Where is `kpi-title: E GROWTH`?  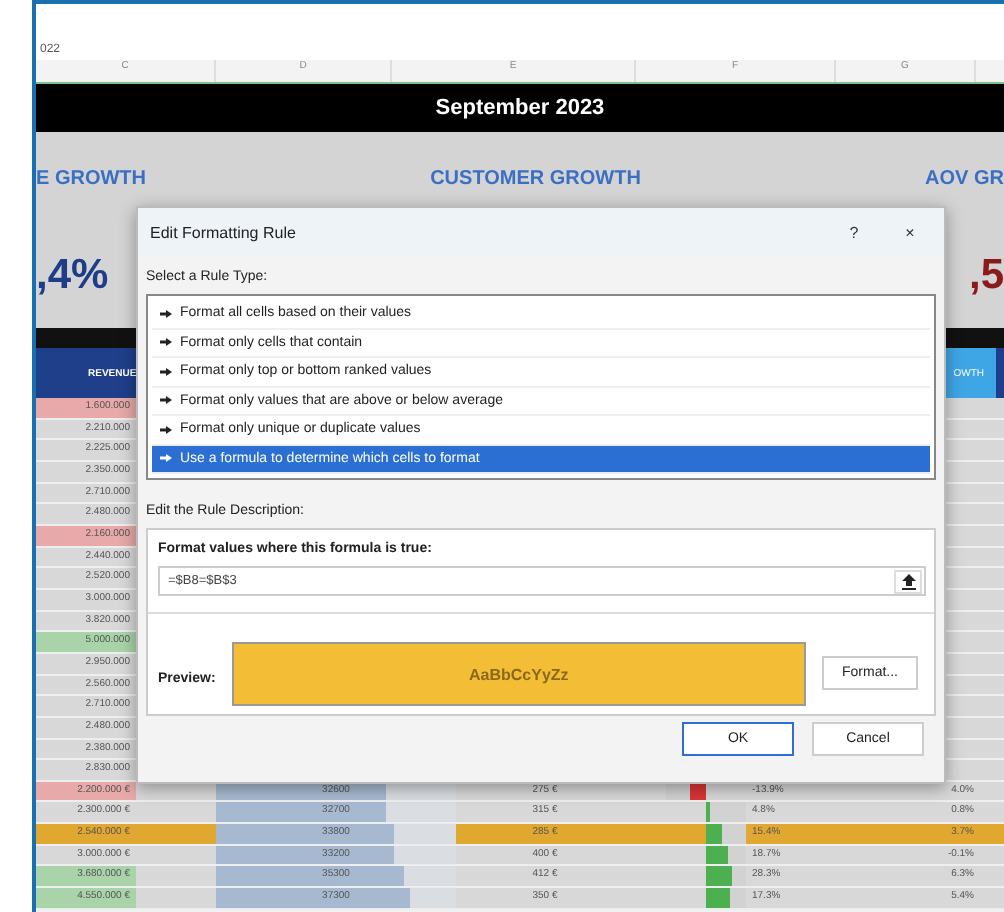 kpi-title: E GROWTH is located at coordinates (91, 181).